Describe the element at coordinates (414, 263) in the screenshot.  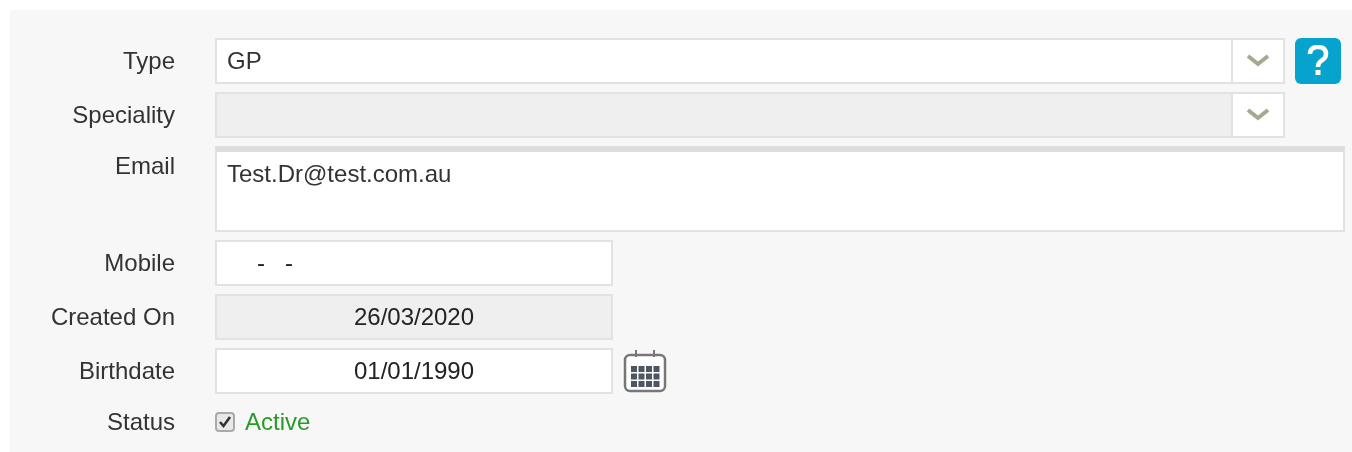
I see `input-field: - -` at that location.